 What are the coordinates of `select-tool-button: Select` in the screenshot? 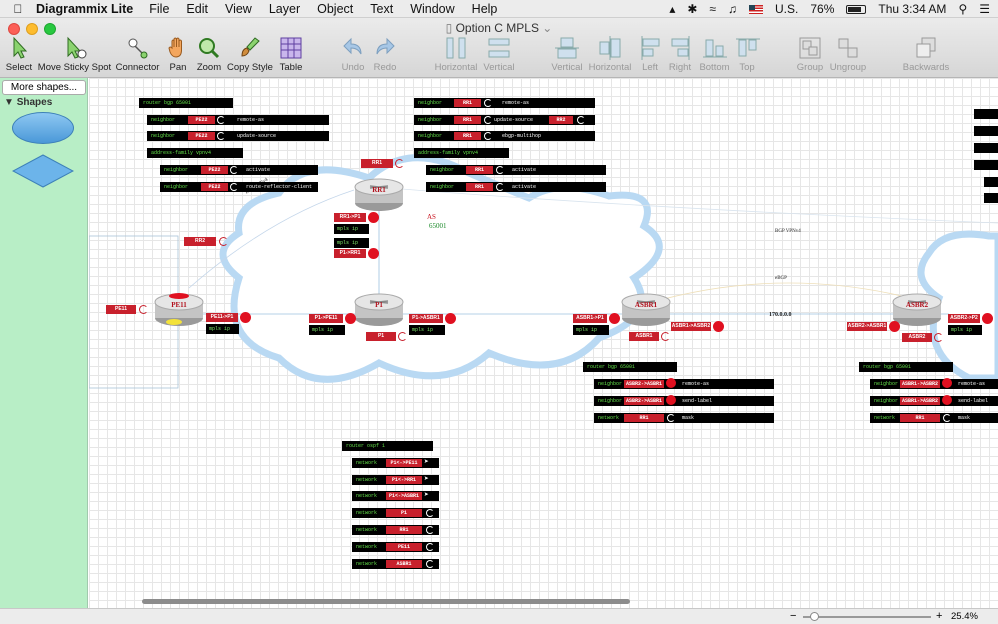 It's located at (19, 56).